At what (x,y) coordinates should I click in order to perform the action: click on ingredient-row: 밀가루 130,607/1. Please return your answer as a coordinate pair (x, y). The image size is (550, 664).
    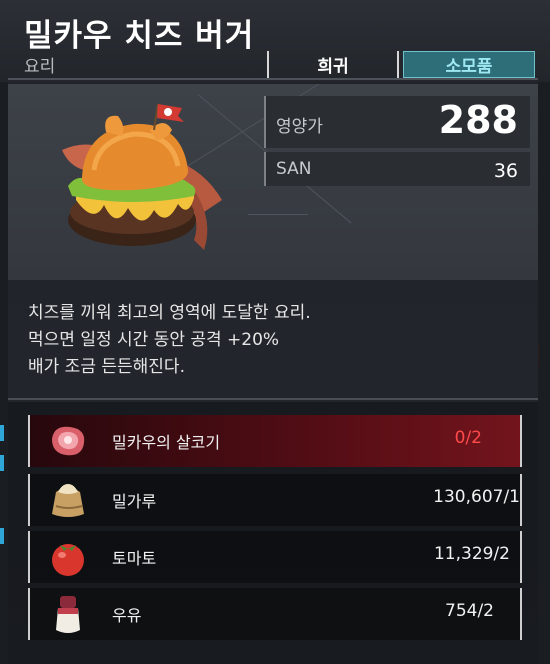
    Looking at the image, I should click on (275, 500).